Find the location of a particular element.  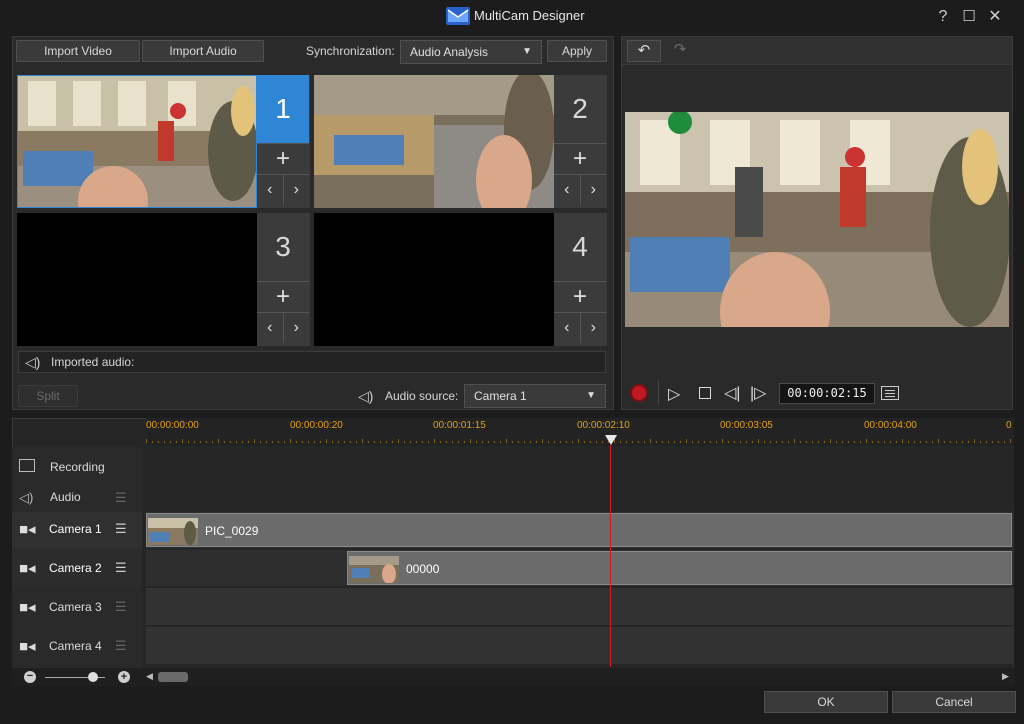

next-frame-icon: |▷ is located at coordinates (758, 393).